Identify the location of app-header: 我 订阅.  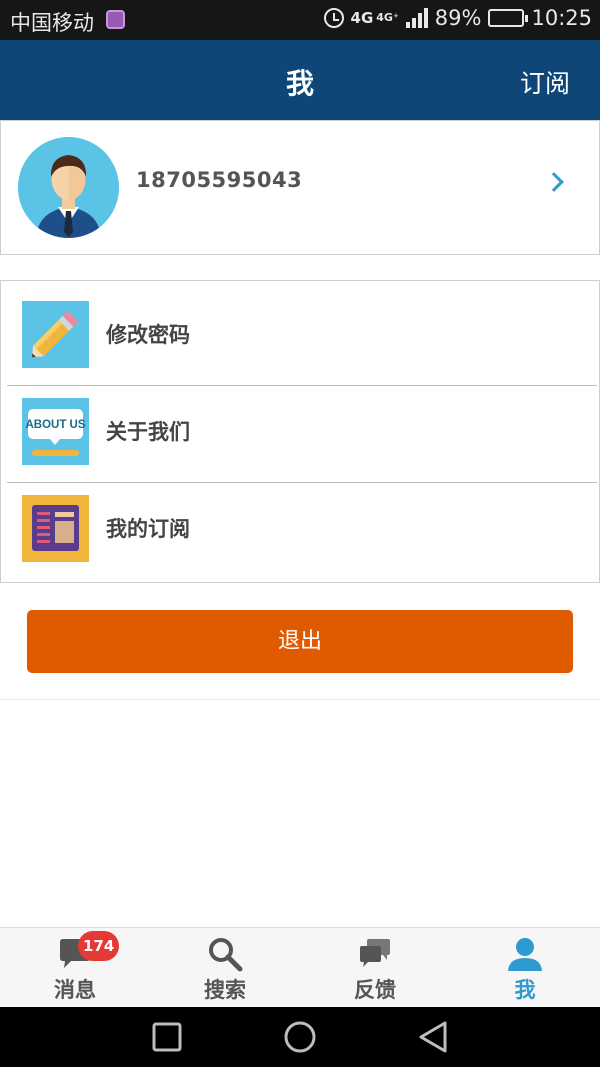
(300, 80).